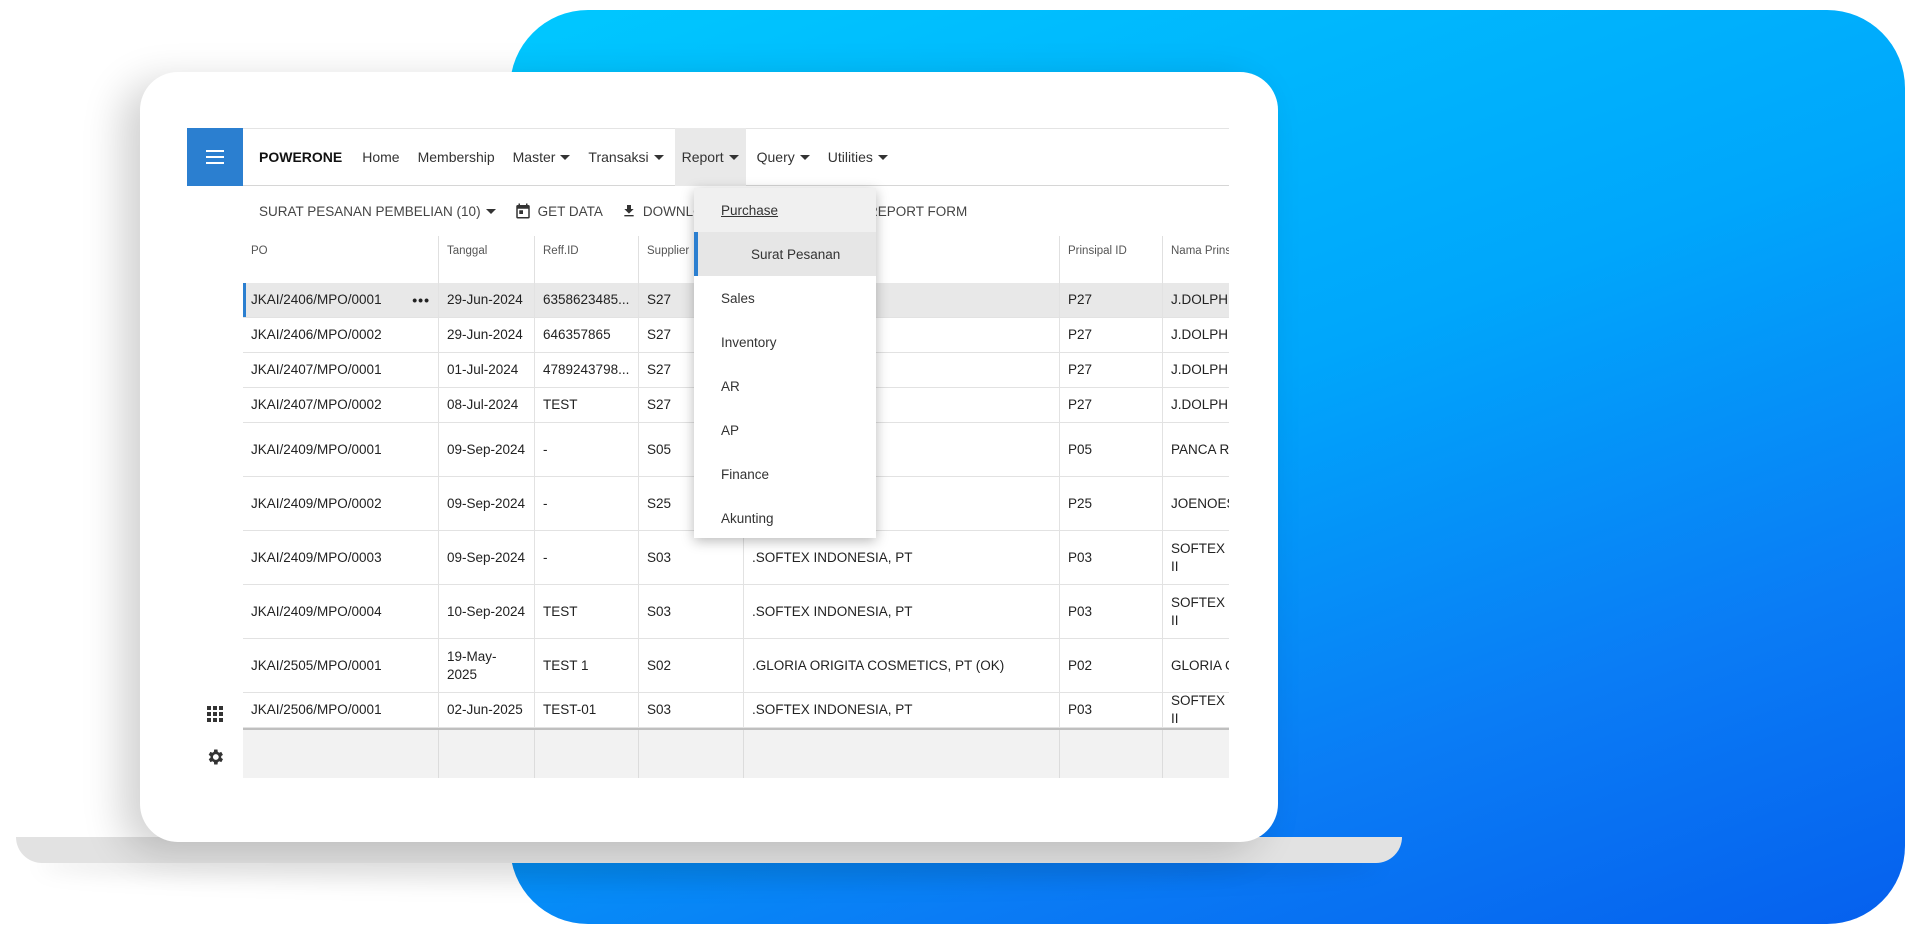 The image size is (1920, 938). Describe the element at coordinates (341, 503) in the screenshot. I see `cell-po: JKAI/2409/MPO/0002` at that location.